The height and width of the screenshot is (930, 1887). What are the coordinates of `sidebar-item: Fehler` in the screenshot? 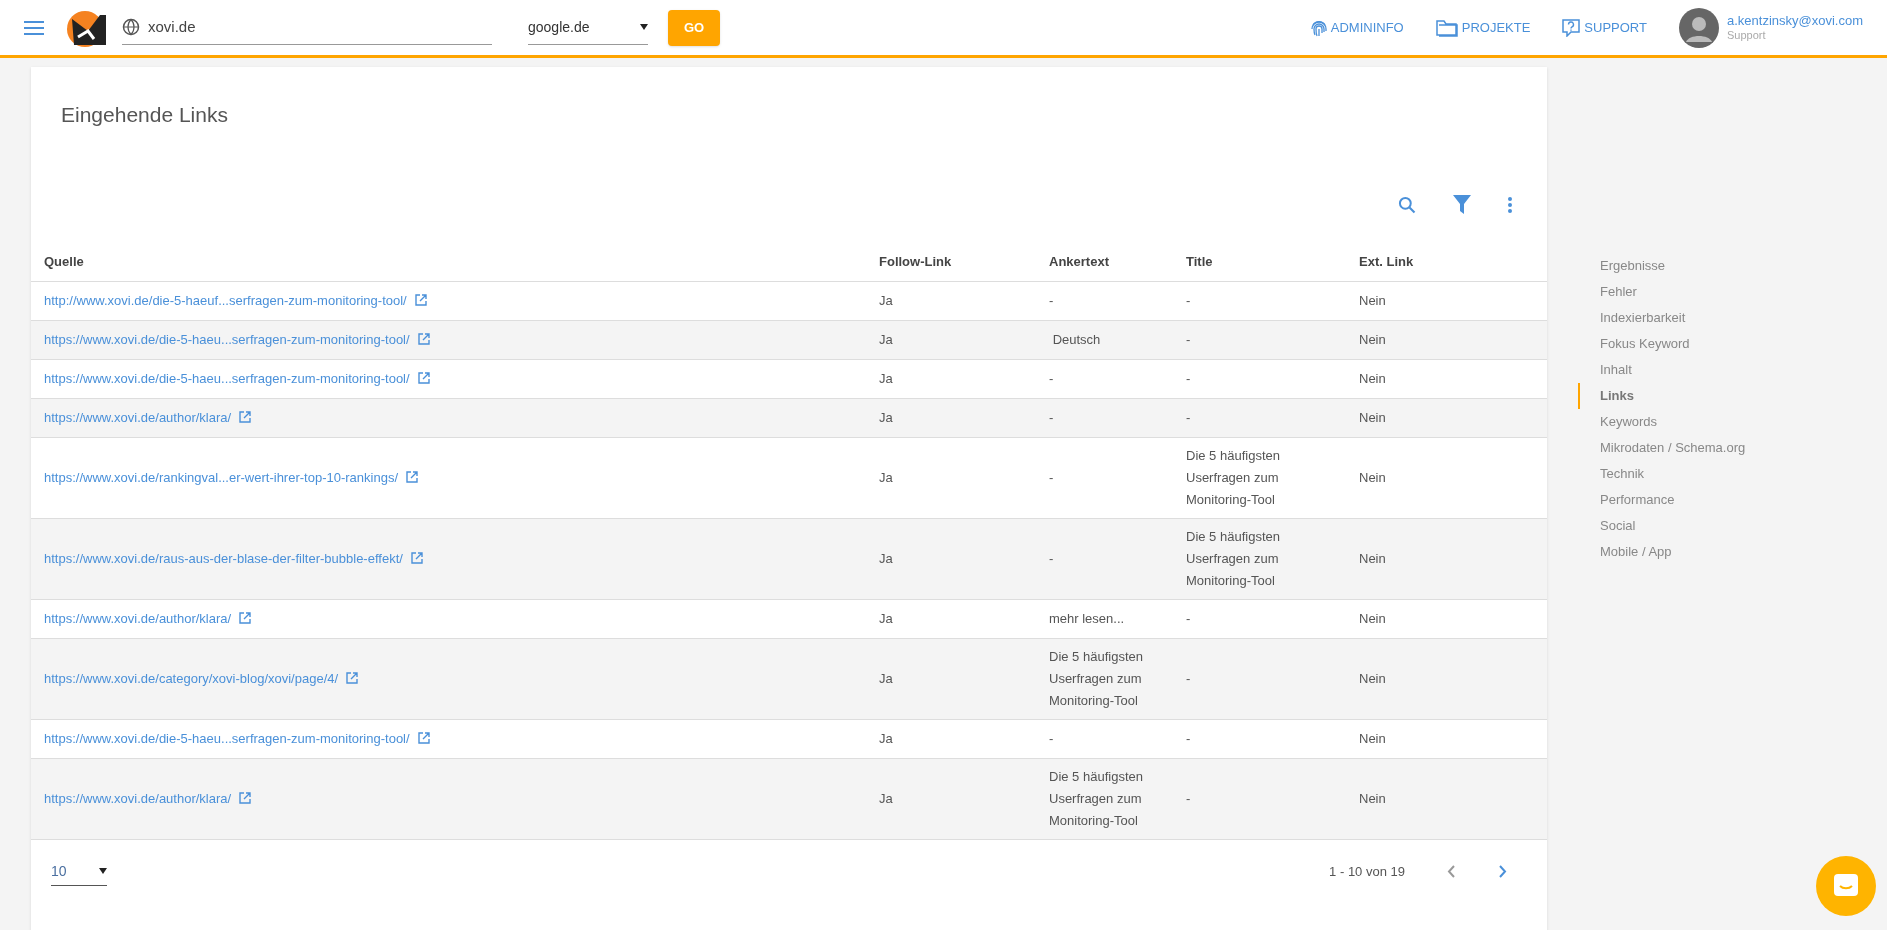 It's located at (1662, 292).